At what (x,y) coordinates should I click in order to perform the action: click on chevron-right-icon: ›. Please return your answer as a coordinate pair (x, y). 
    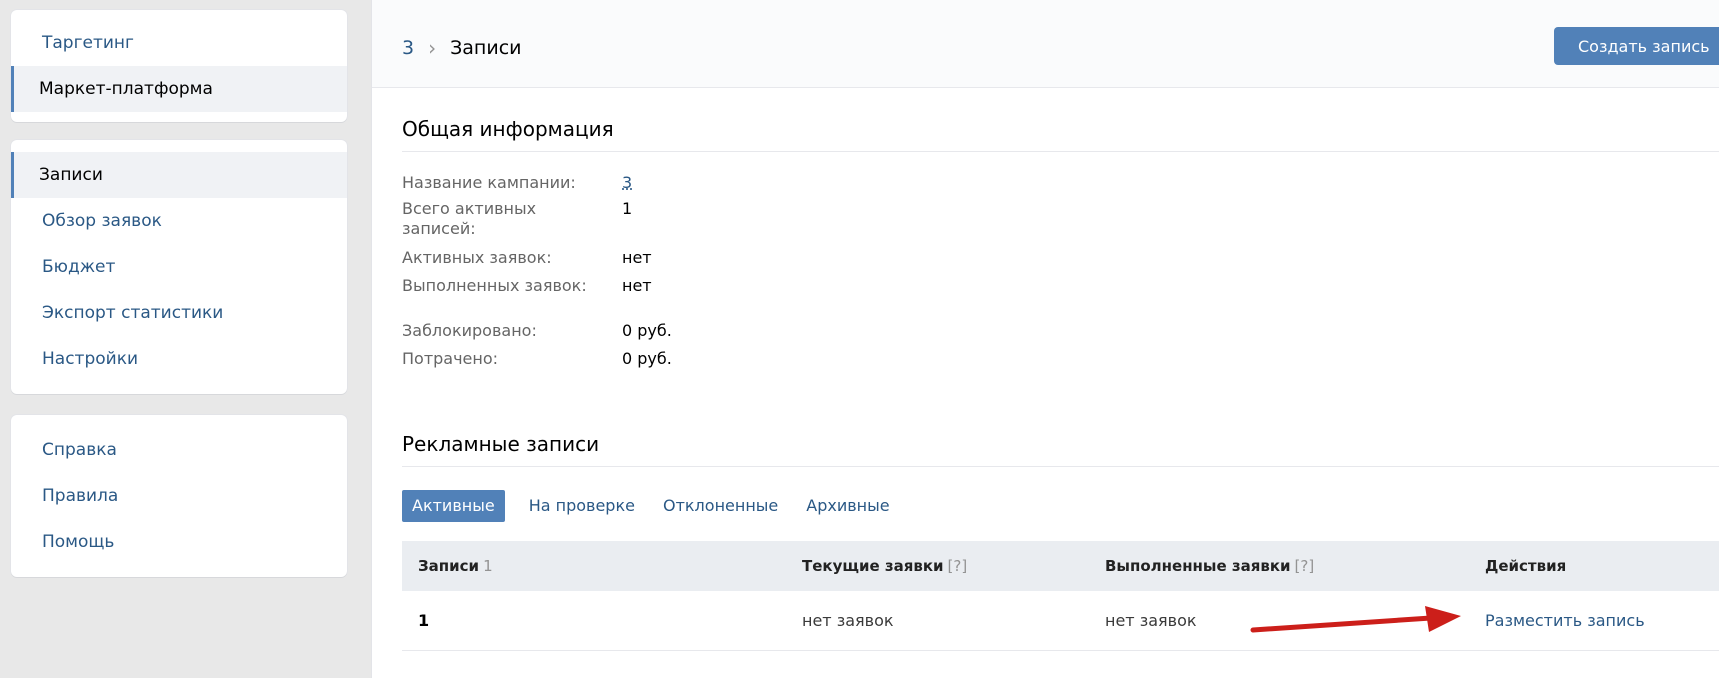
    Looking at the image, I should click on (432, 48).